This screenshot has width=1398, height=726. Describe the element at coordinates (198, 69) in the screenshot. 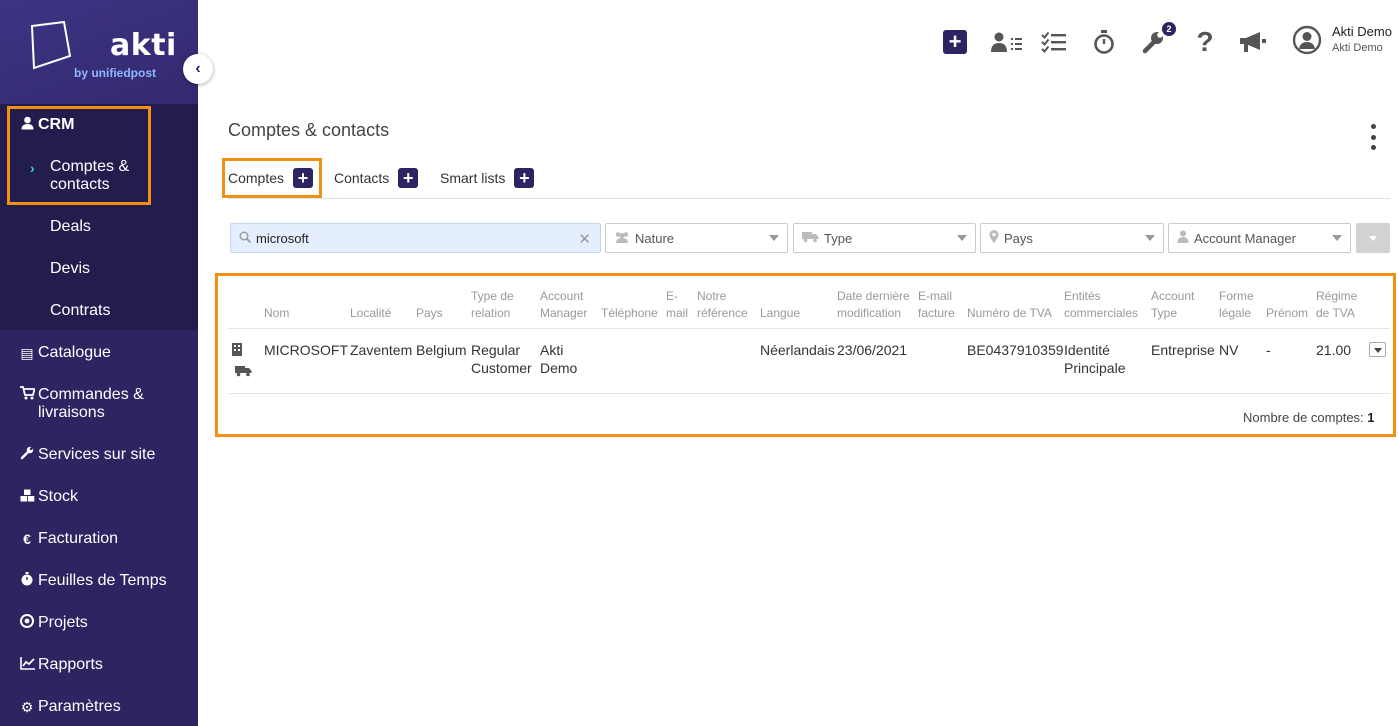

I see `sidebar-collapse-button: ‹` at that location.